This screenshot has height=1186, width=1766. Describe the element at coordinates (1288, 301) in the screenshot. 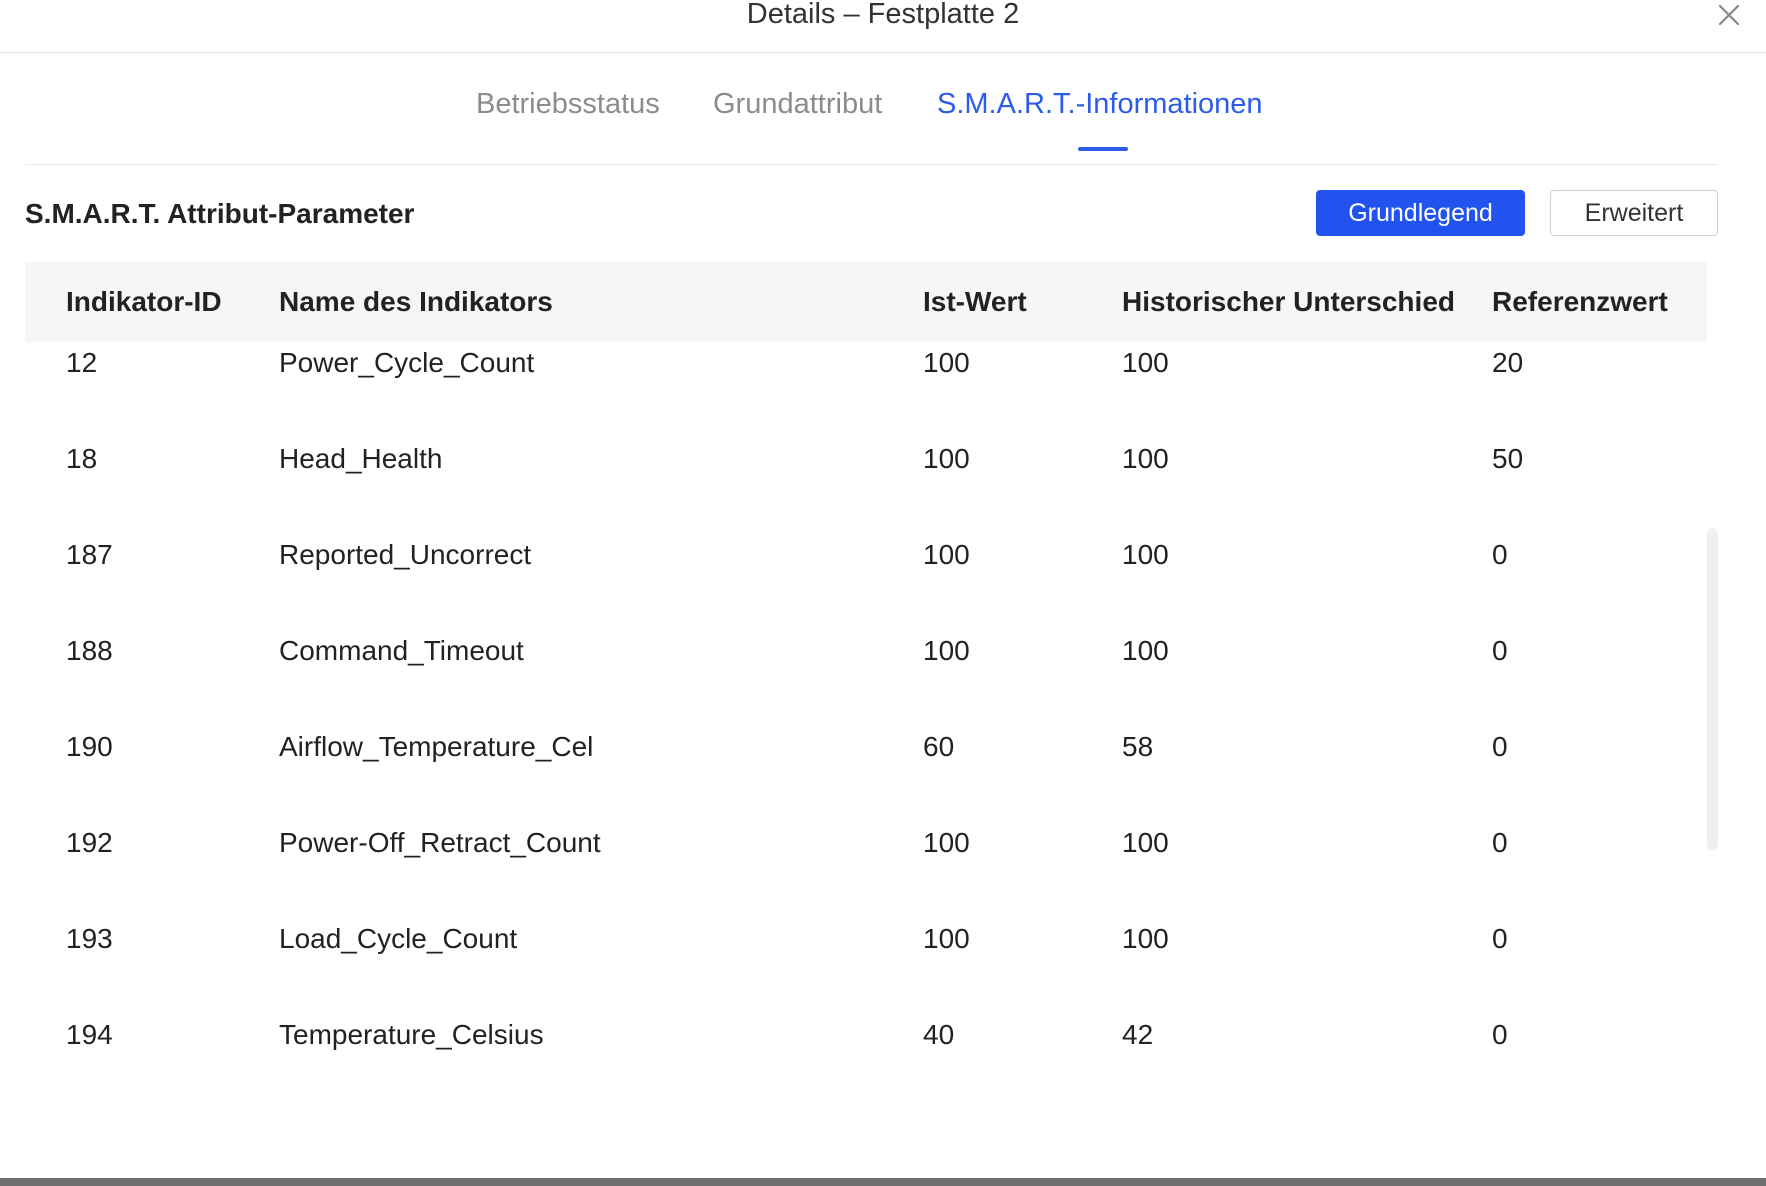

I see `column-header-history: Historischer Unterschied` at that location.